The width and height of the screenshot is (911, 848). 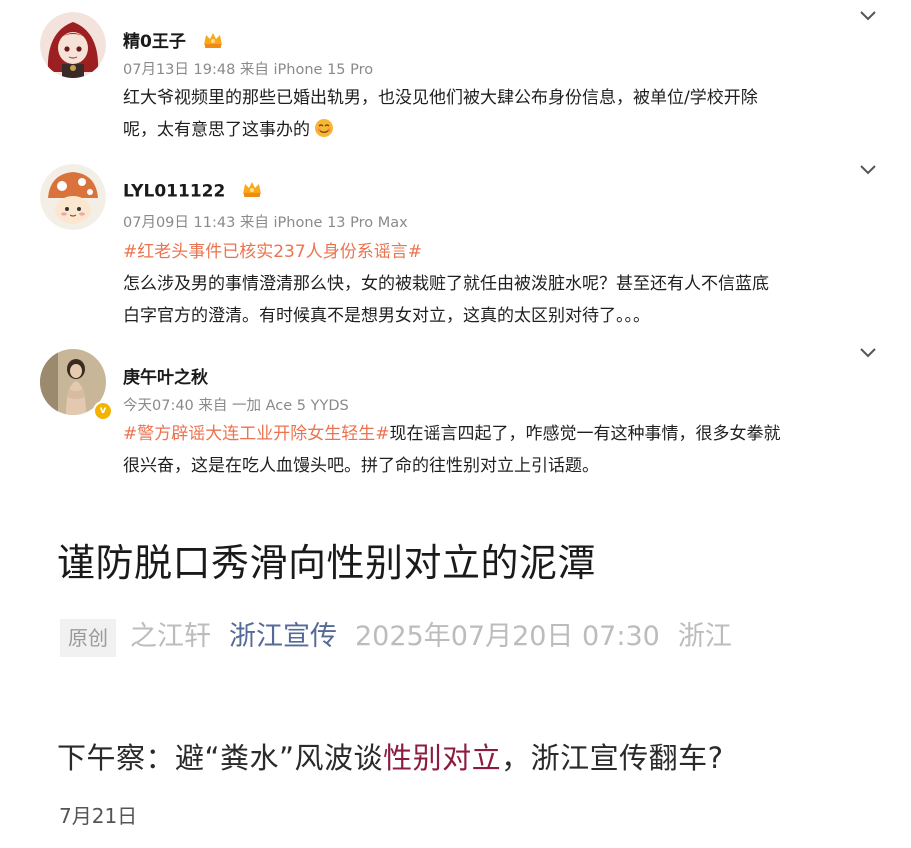 I want to click on comment-line: 很兴奋，这是在吃人血馒头吧。拼了命的往性别对立上引话题。, so click(x=361, y=466).